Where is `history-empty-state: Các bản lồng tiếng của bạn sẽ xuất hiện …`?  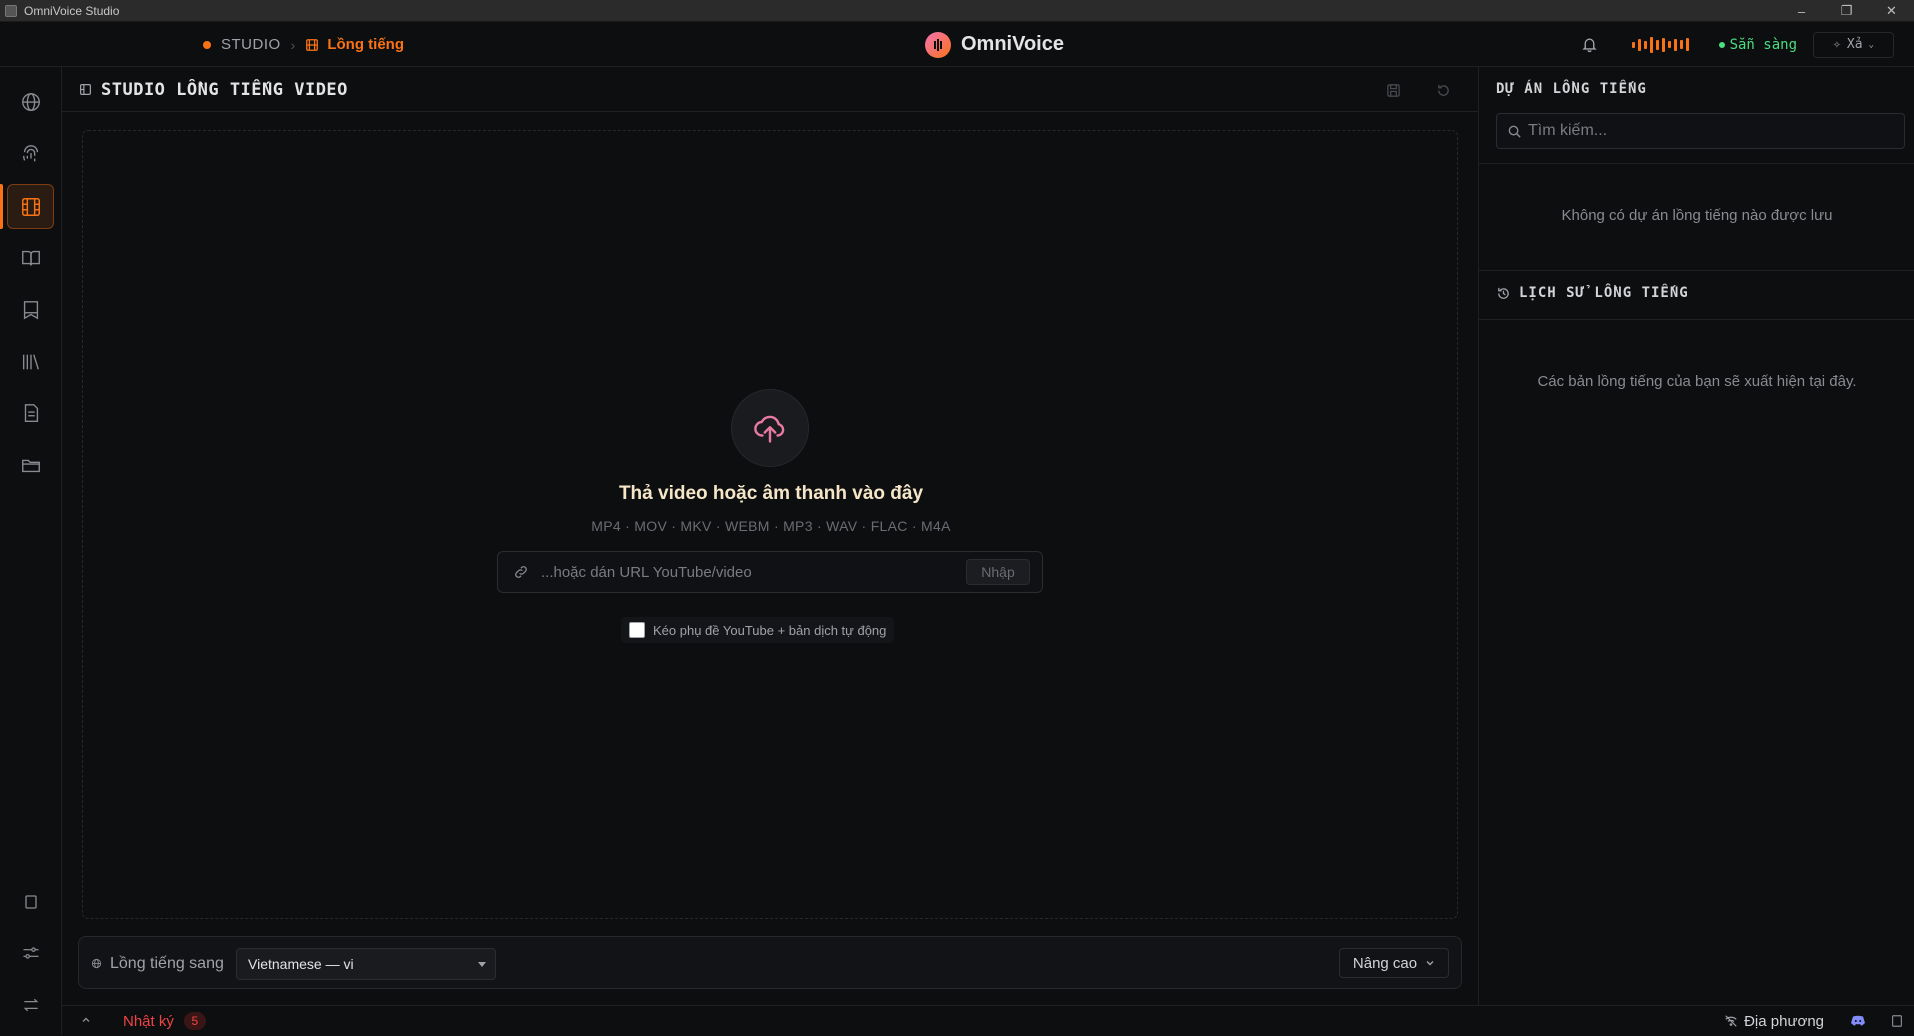 history-empty-state: Các bản lồng tiếng của bạn sẽ xuất hiện … is located at coordinates (1697, 381).